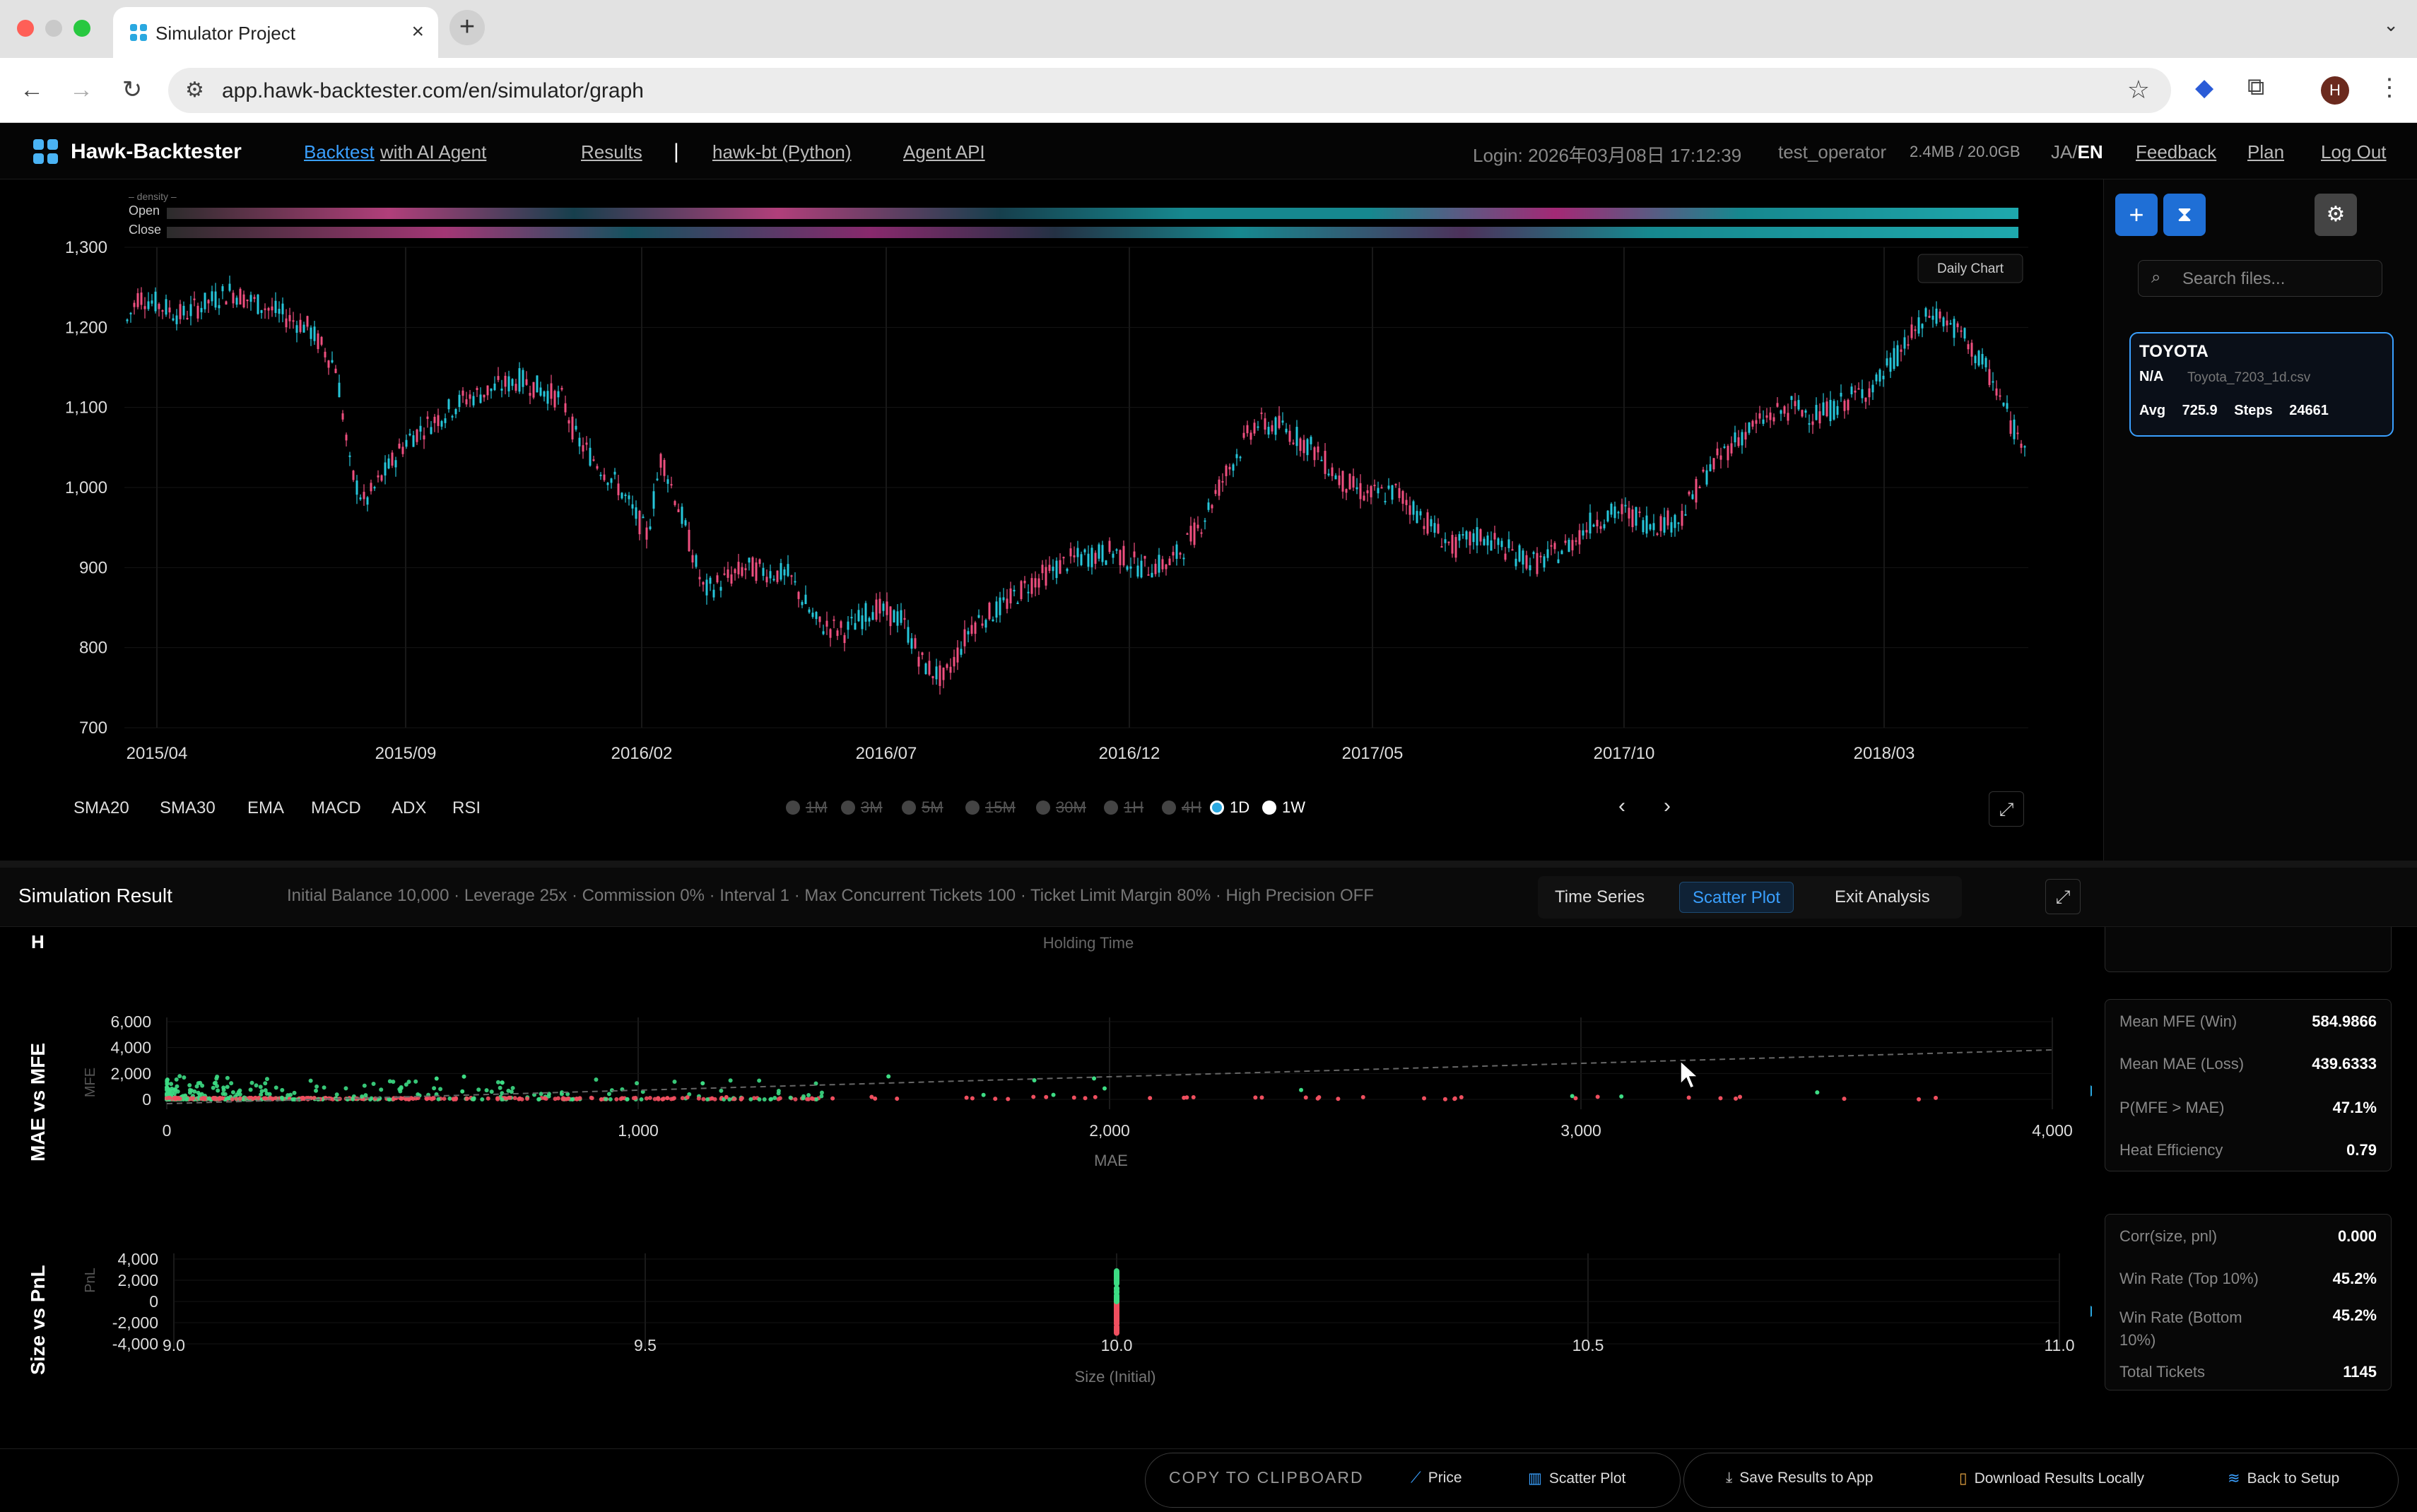 This screenshot has height=1512, width=2417. What do you see at coordinates (2389, 87) in the screenshot?
I see `browser-menu-icon: ⋮` at bounding box center [2389, 87].